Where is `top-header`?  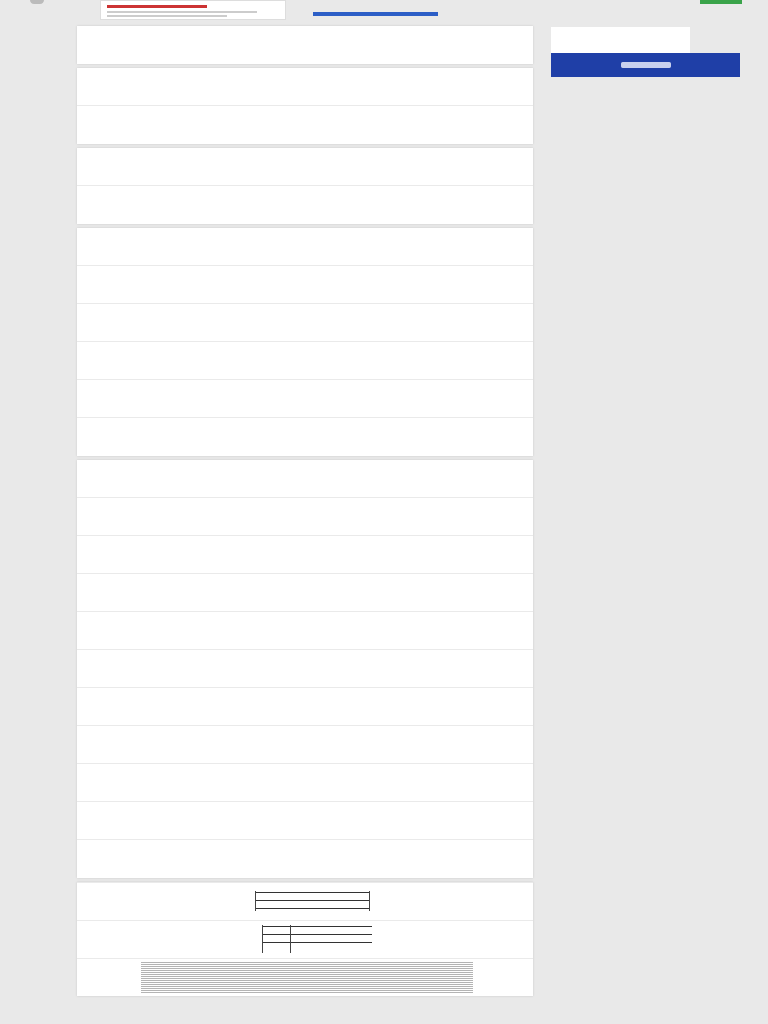 top-header is located at coordinates (384, 11).